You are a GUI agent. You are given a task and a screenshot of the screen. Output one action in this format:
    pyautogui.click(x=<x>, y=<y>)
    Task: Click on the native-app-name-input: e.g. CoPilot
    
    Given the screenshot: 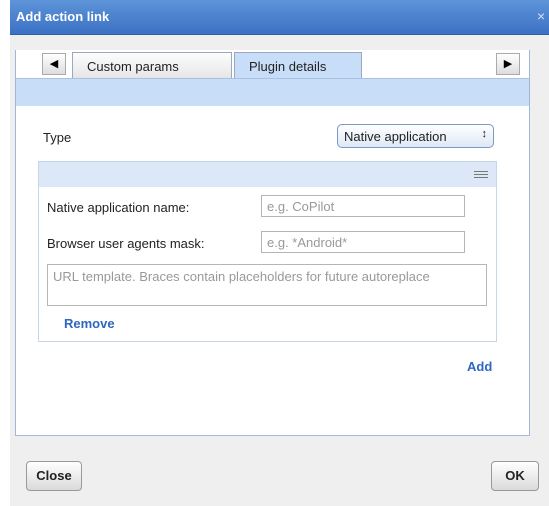 What is the action you would take?
    pyautogui.click(x=363, y=206)
    